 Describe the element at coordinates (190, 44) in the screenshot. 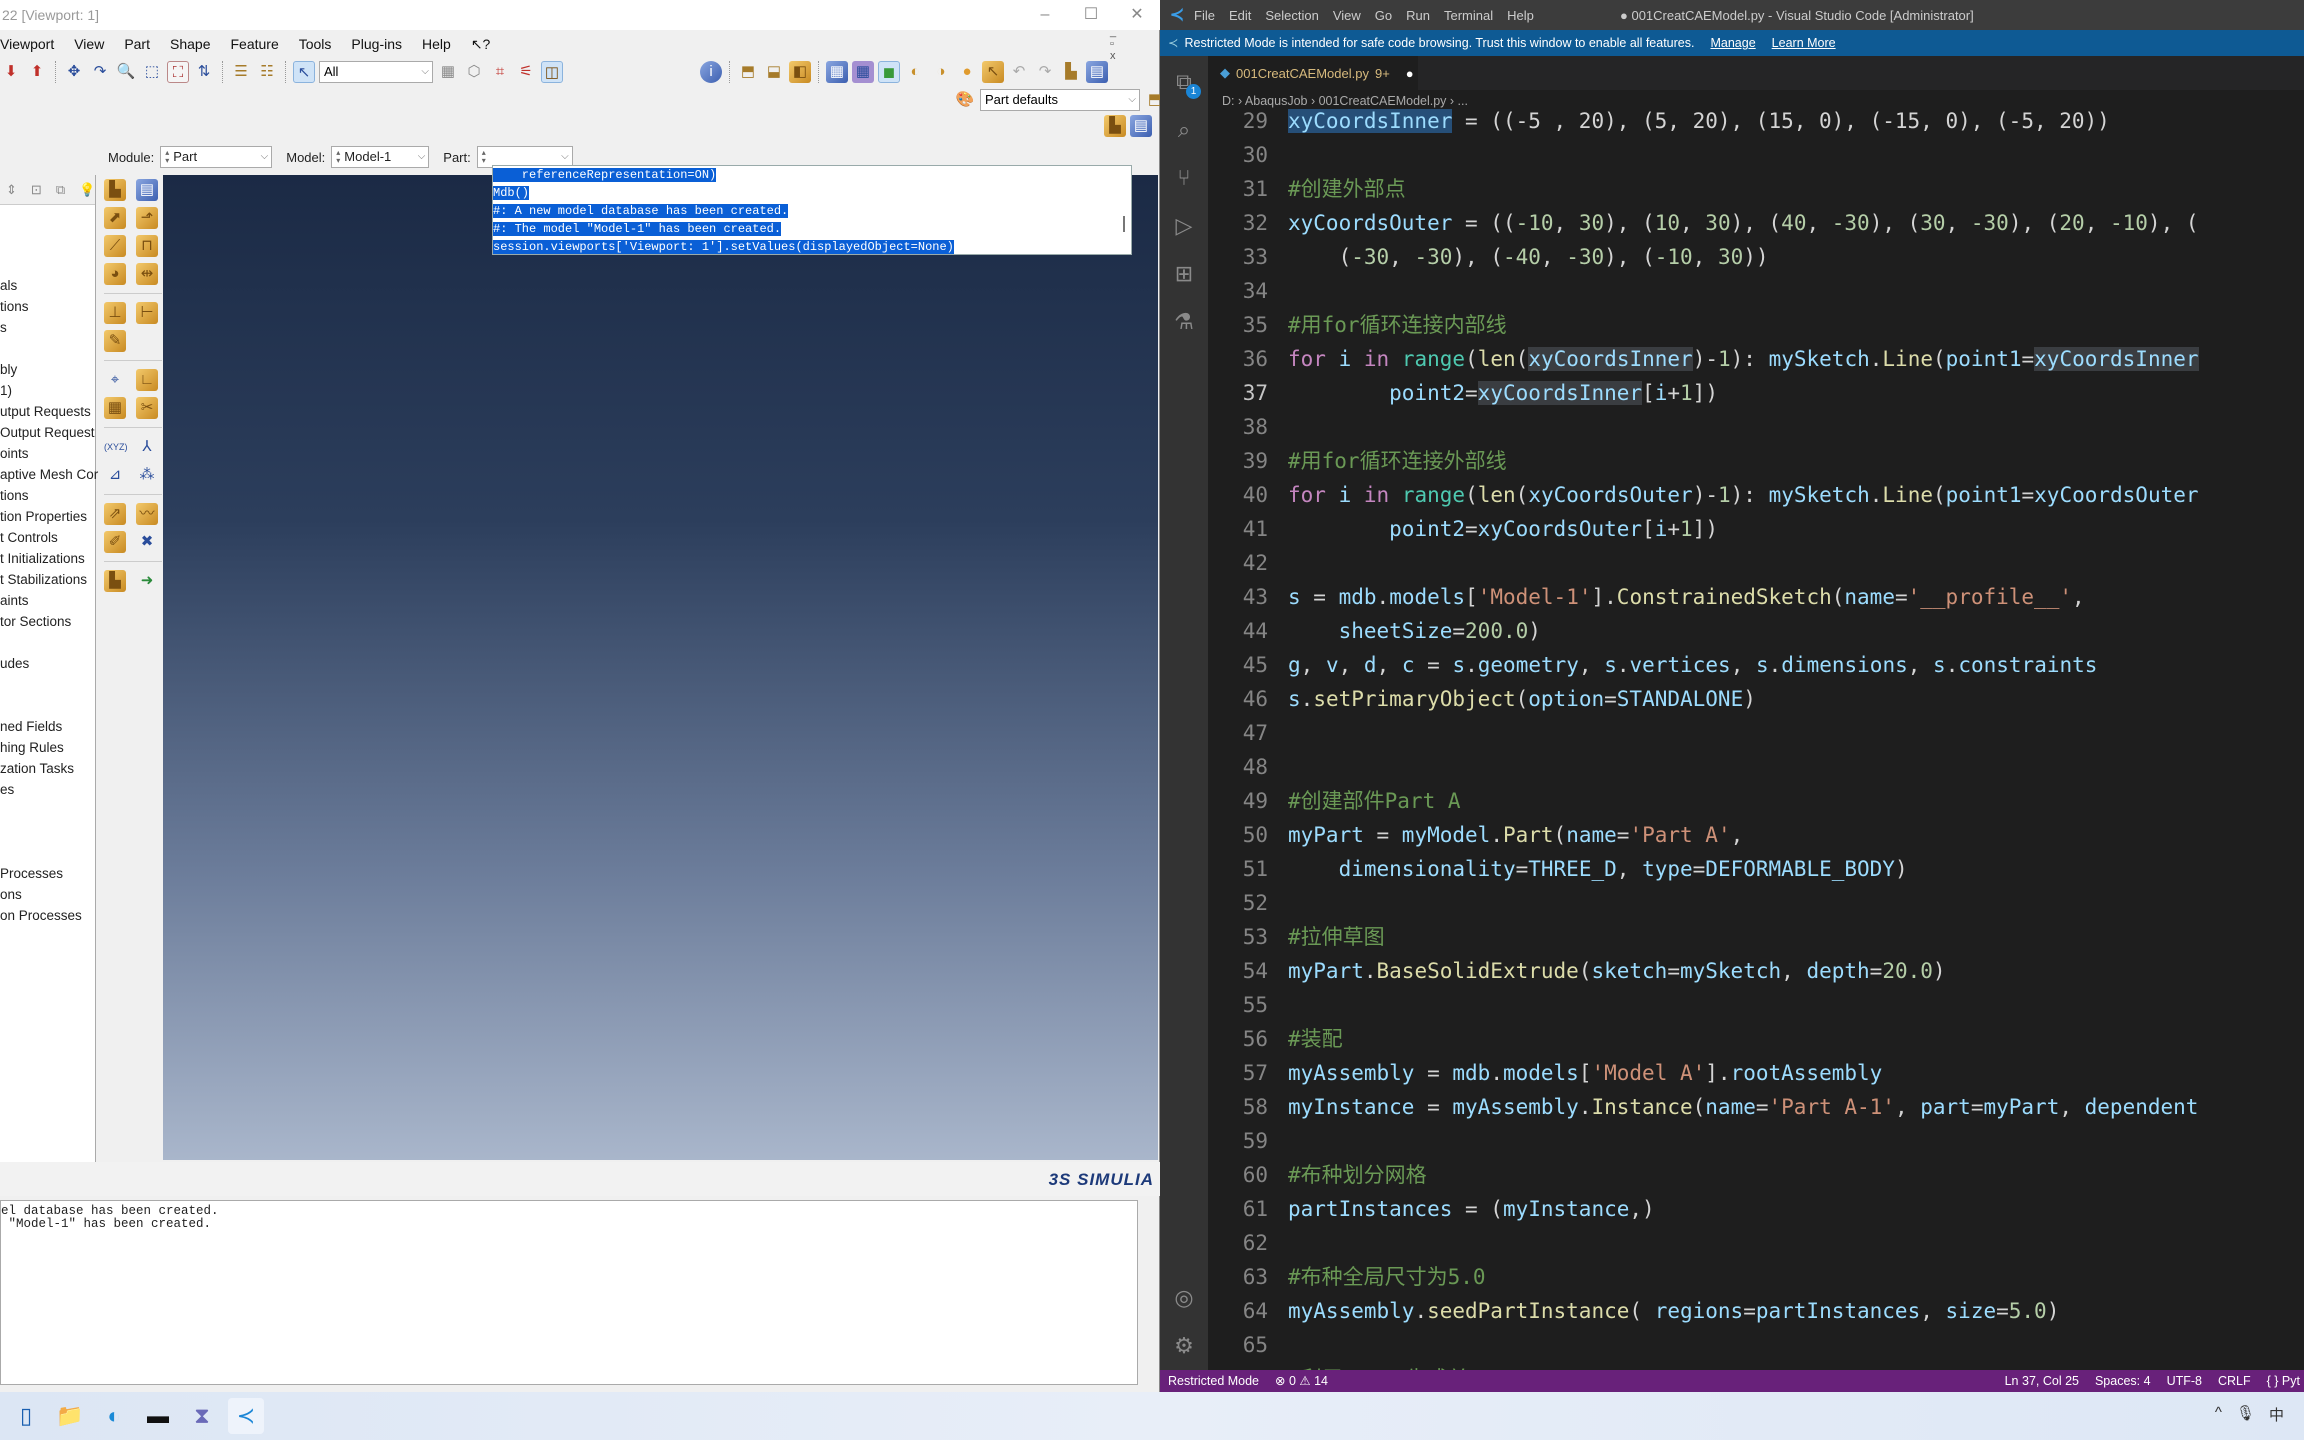

I see `menu-shape: Shape` at that location.